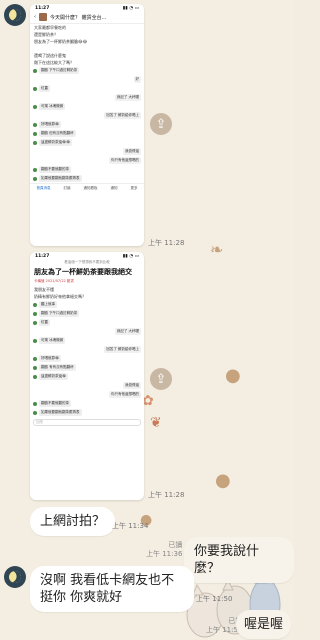  What do you see at coordinates (60, 296) in the screenshot?
I see `screenshot-text-line: 奶精有鮮奶好來他拿絕交嗎？` at bounding box center [60, 296].